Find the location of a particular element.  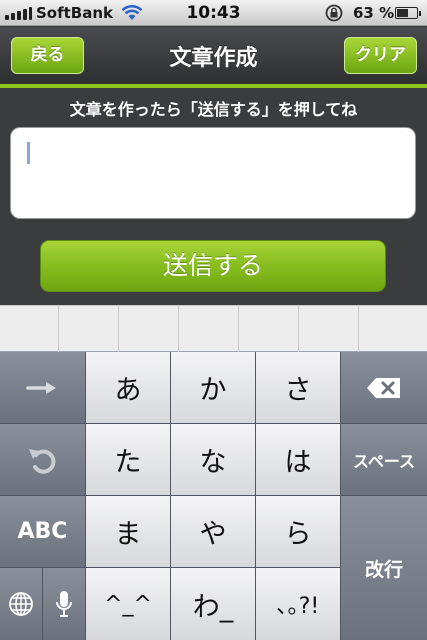

nav-bar: 戻る 文章作成 クリア is located at coordinates (213, 55).